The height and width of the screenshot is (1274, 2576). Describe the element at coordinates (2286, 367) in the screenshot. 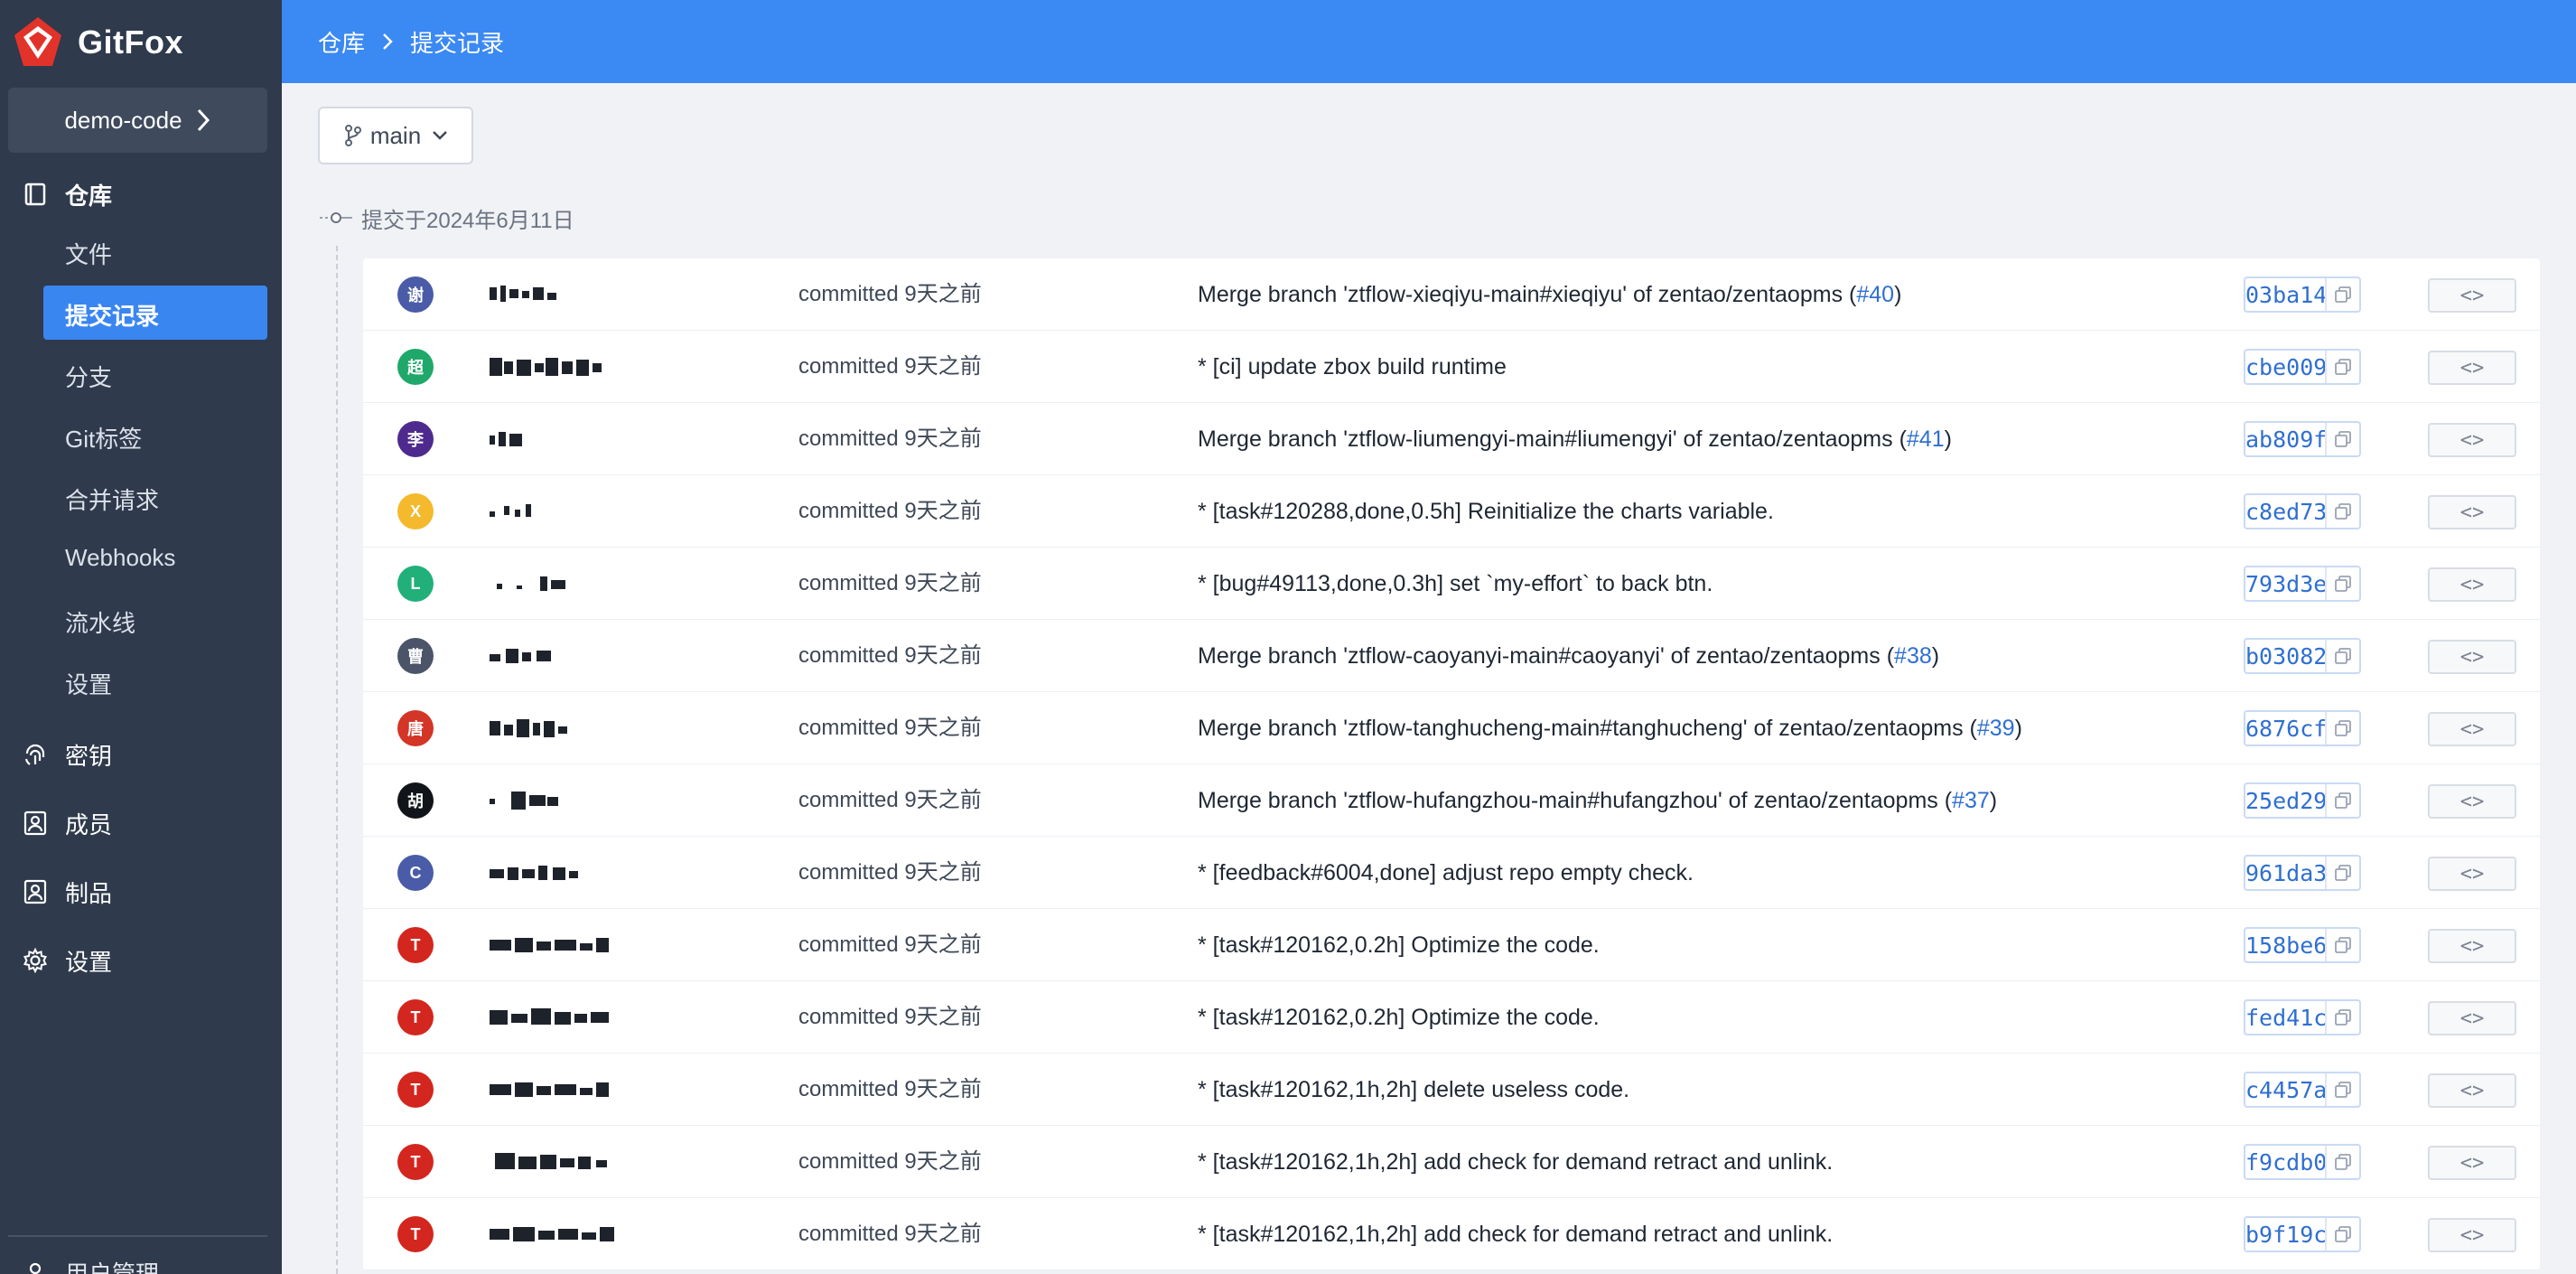

I see `commit-sha-link: cbe009` at that location.